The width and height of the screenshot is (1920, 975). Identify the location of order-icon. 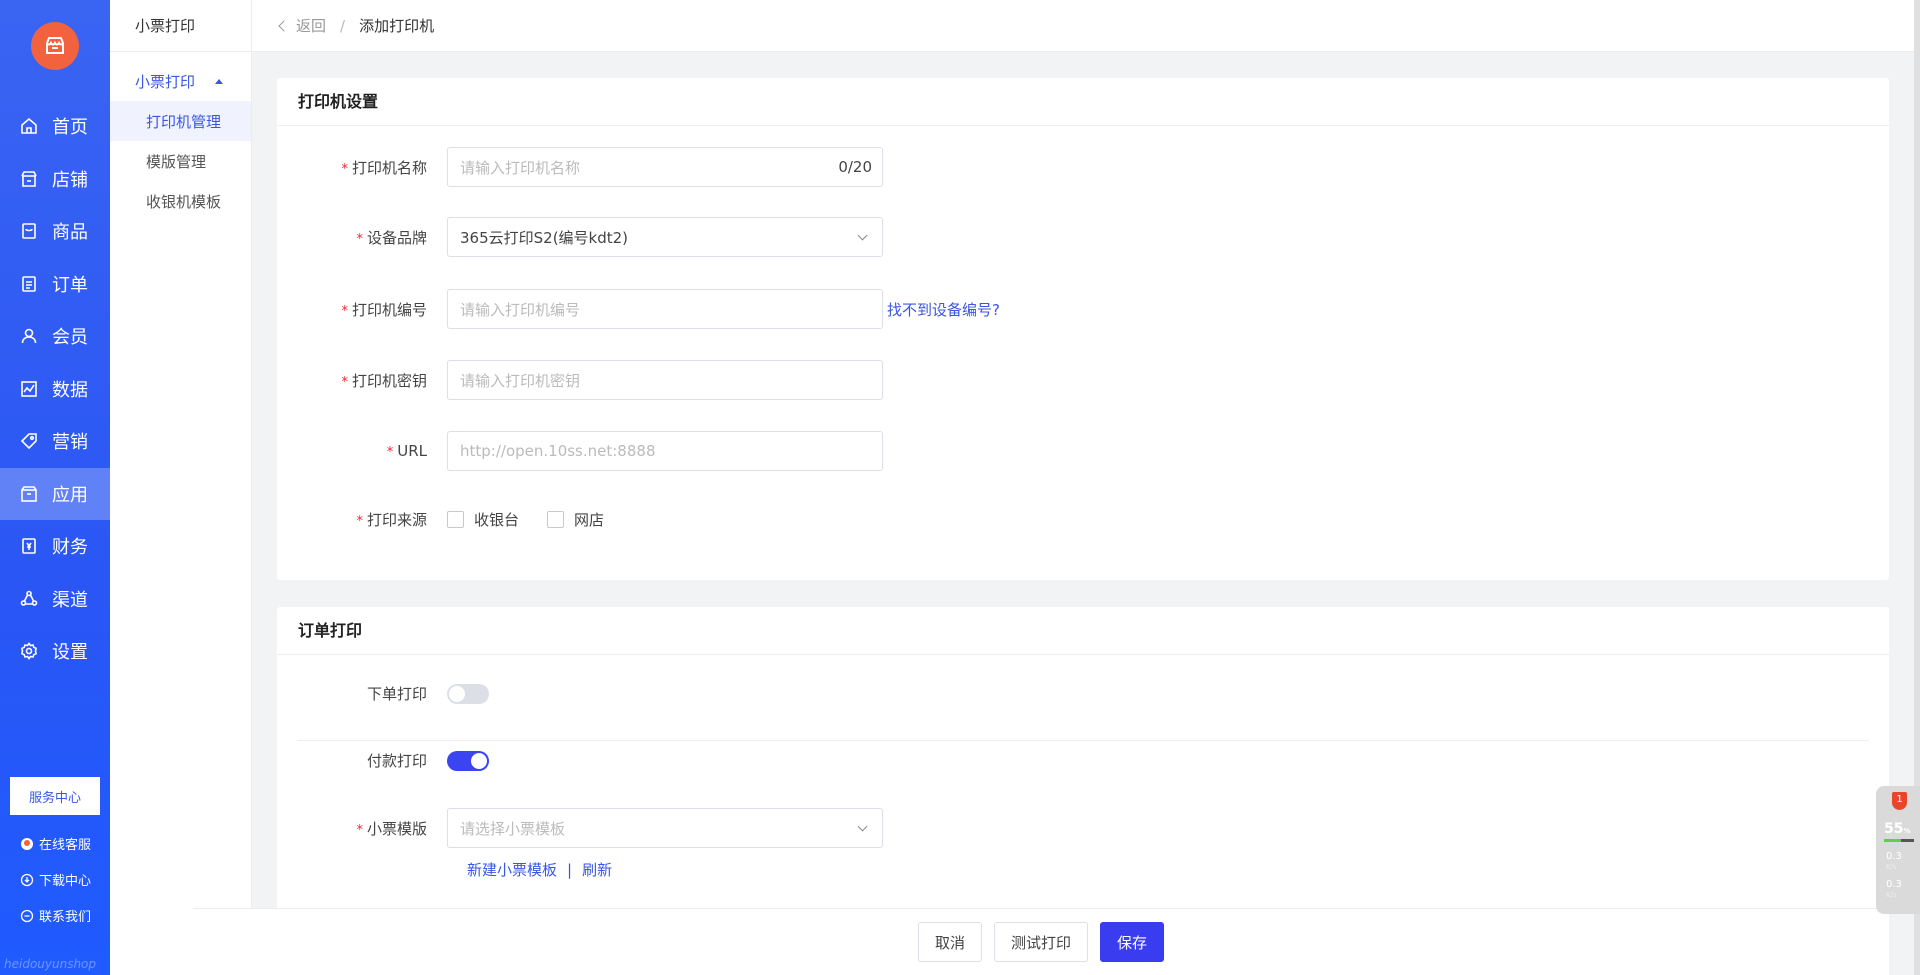
(29, 283).